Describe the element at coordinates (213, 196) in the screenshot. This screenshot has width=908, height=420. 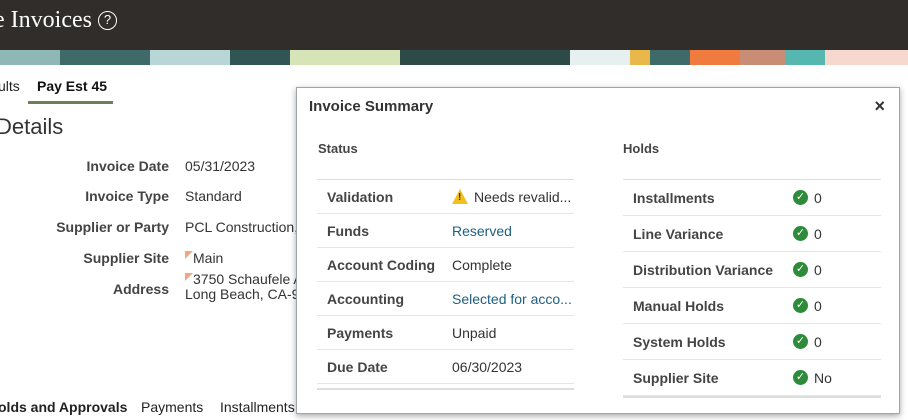
I see `field-value: Standard` at that location.